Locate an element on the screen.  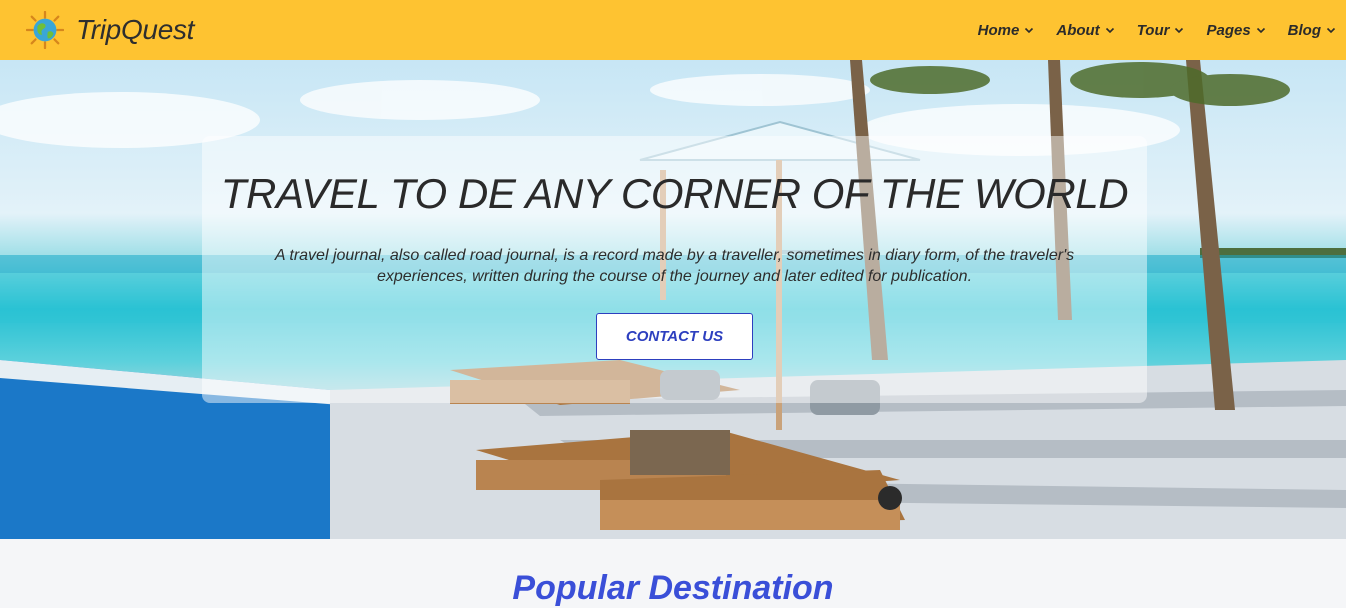
nav-tour: Tour is located at coordinates (1161, 30).